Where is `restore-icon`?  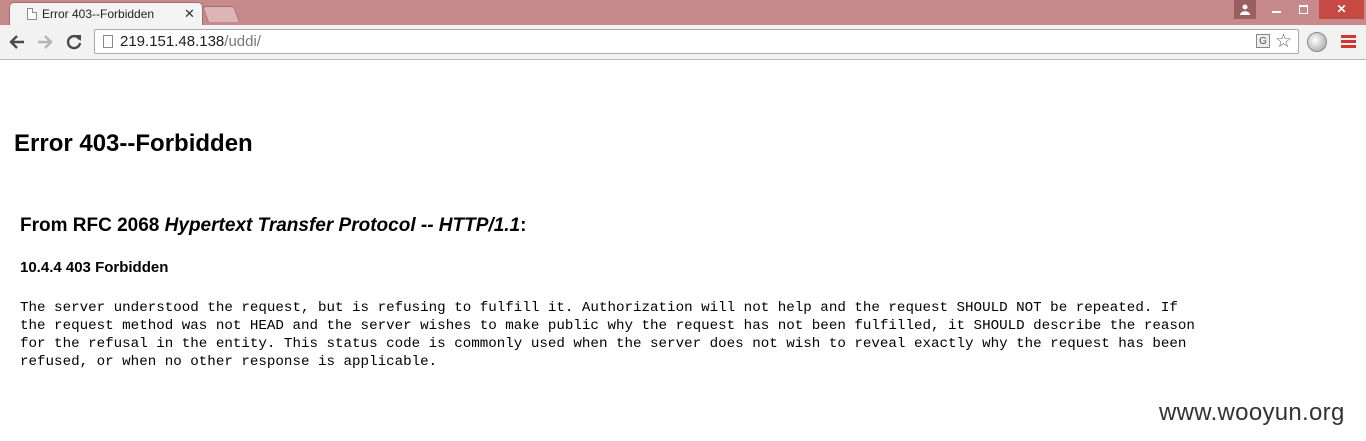 restore-icon is located at coordinates (1303, 10).